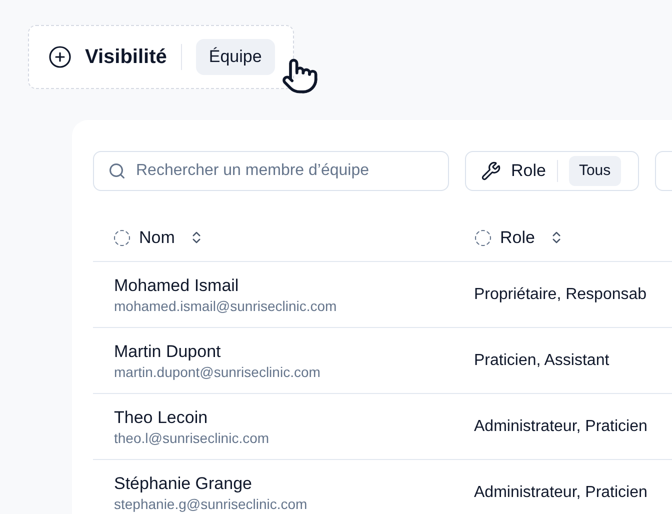 The height and width of the screenshot is (514, 672). I want to click on hand-cursor-icon, so click(300, 76).